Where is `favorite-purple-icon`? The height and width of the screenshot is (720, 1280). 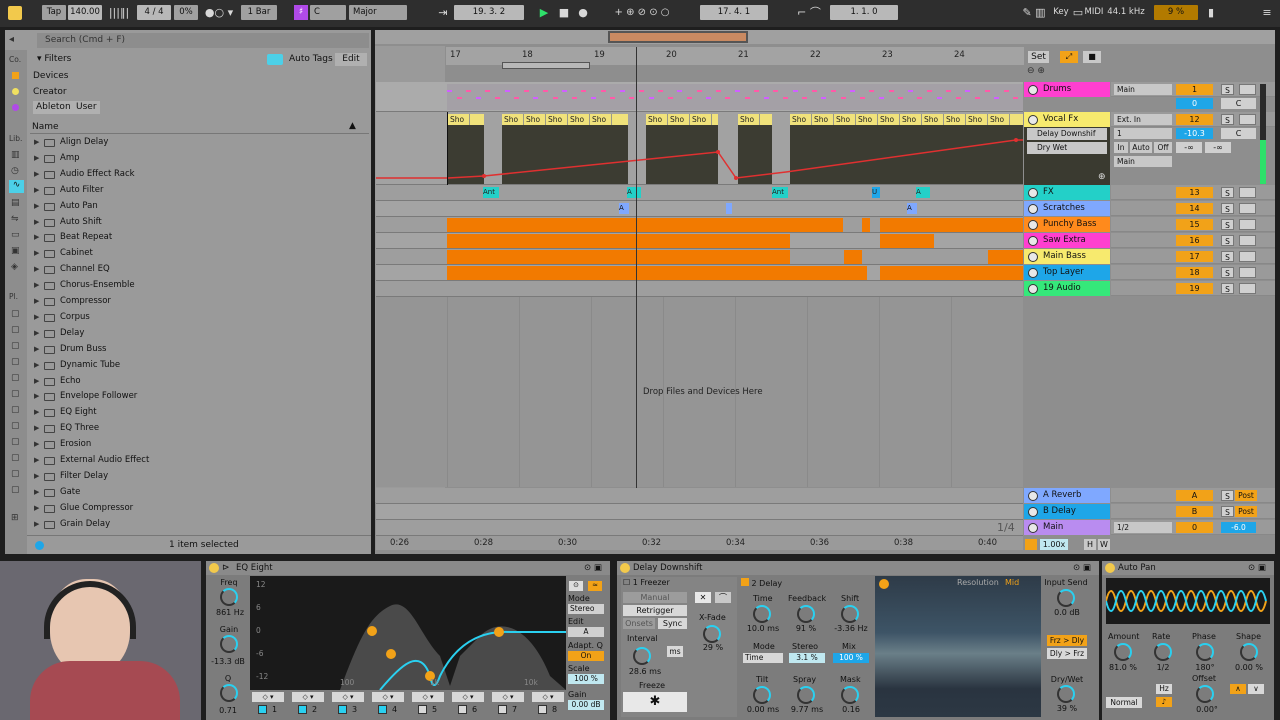
favorite-purple-icon is located at coordinates (15, 107).